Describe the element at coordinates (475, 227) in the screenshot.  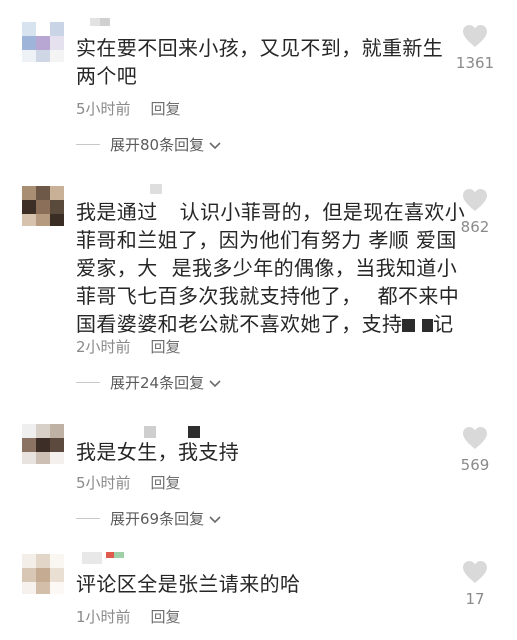
I see `like-count: 862` at that location.